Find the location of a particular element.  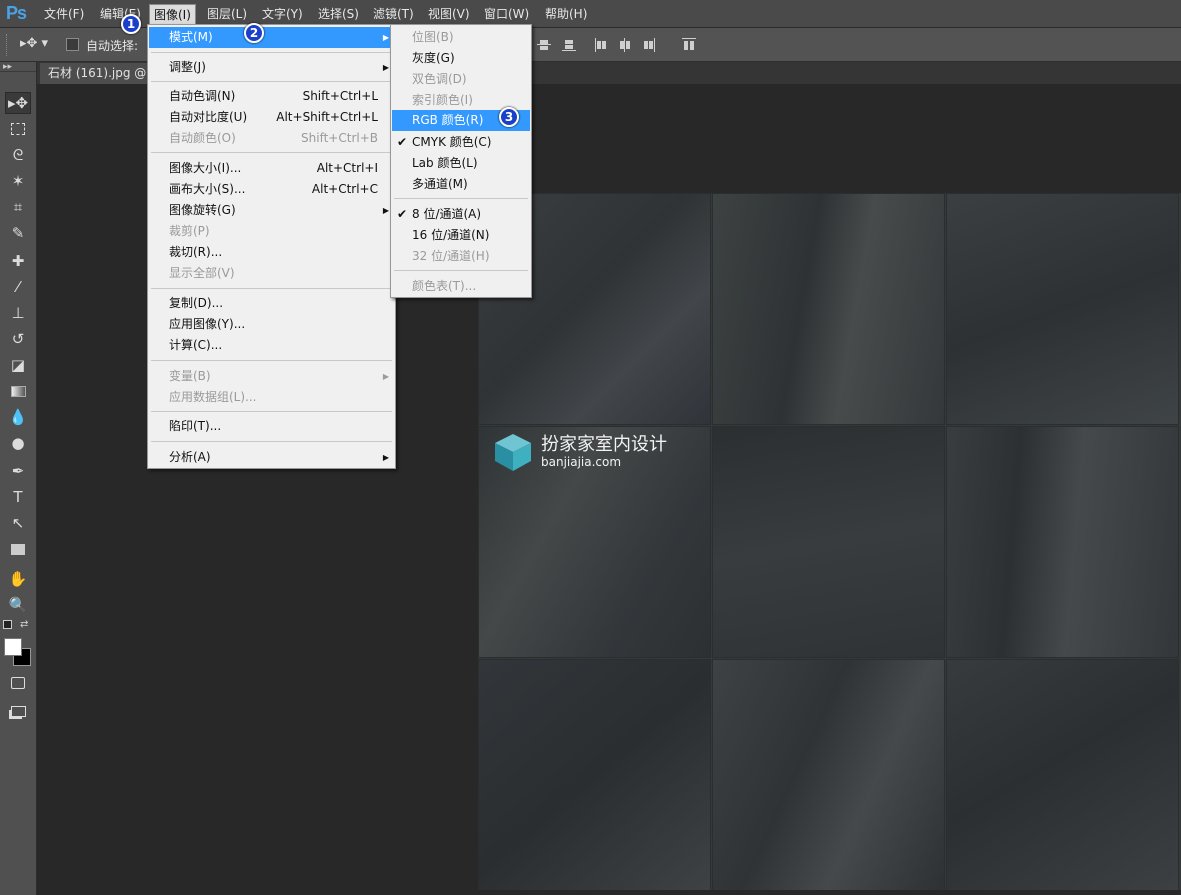

crop-tool-icon: ⌗ is located at coordinates (18, 207).